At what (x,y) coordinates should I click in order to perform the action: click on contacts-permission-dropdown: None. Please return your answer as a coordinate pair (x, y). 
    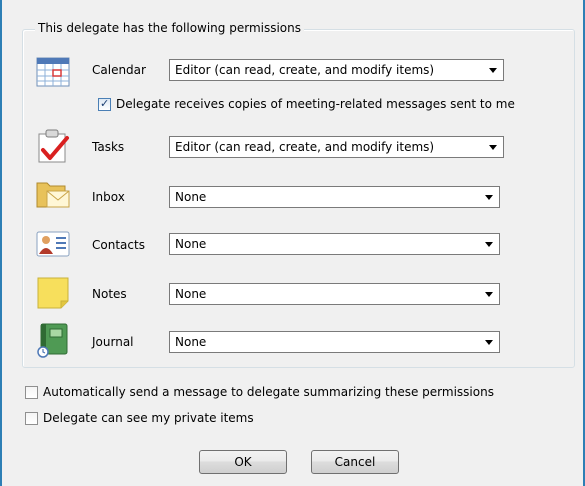
    Looking at the image, I should click on (334, 244).